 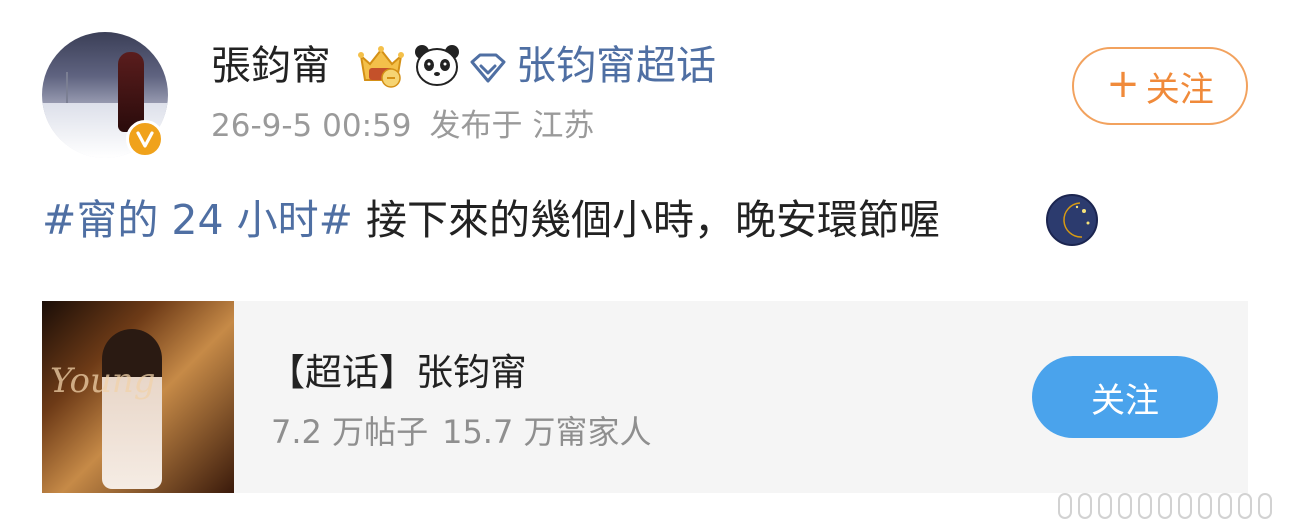 What do you see at coordinates (1072, 220) in the screenshot?
I see `moon-emoji-icon` at bounding box center [1072, 220].